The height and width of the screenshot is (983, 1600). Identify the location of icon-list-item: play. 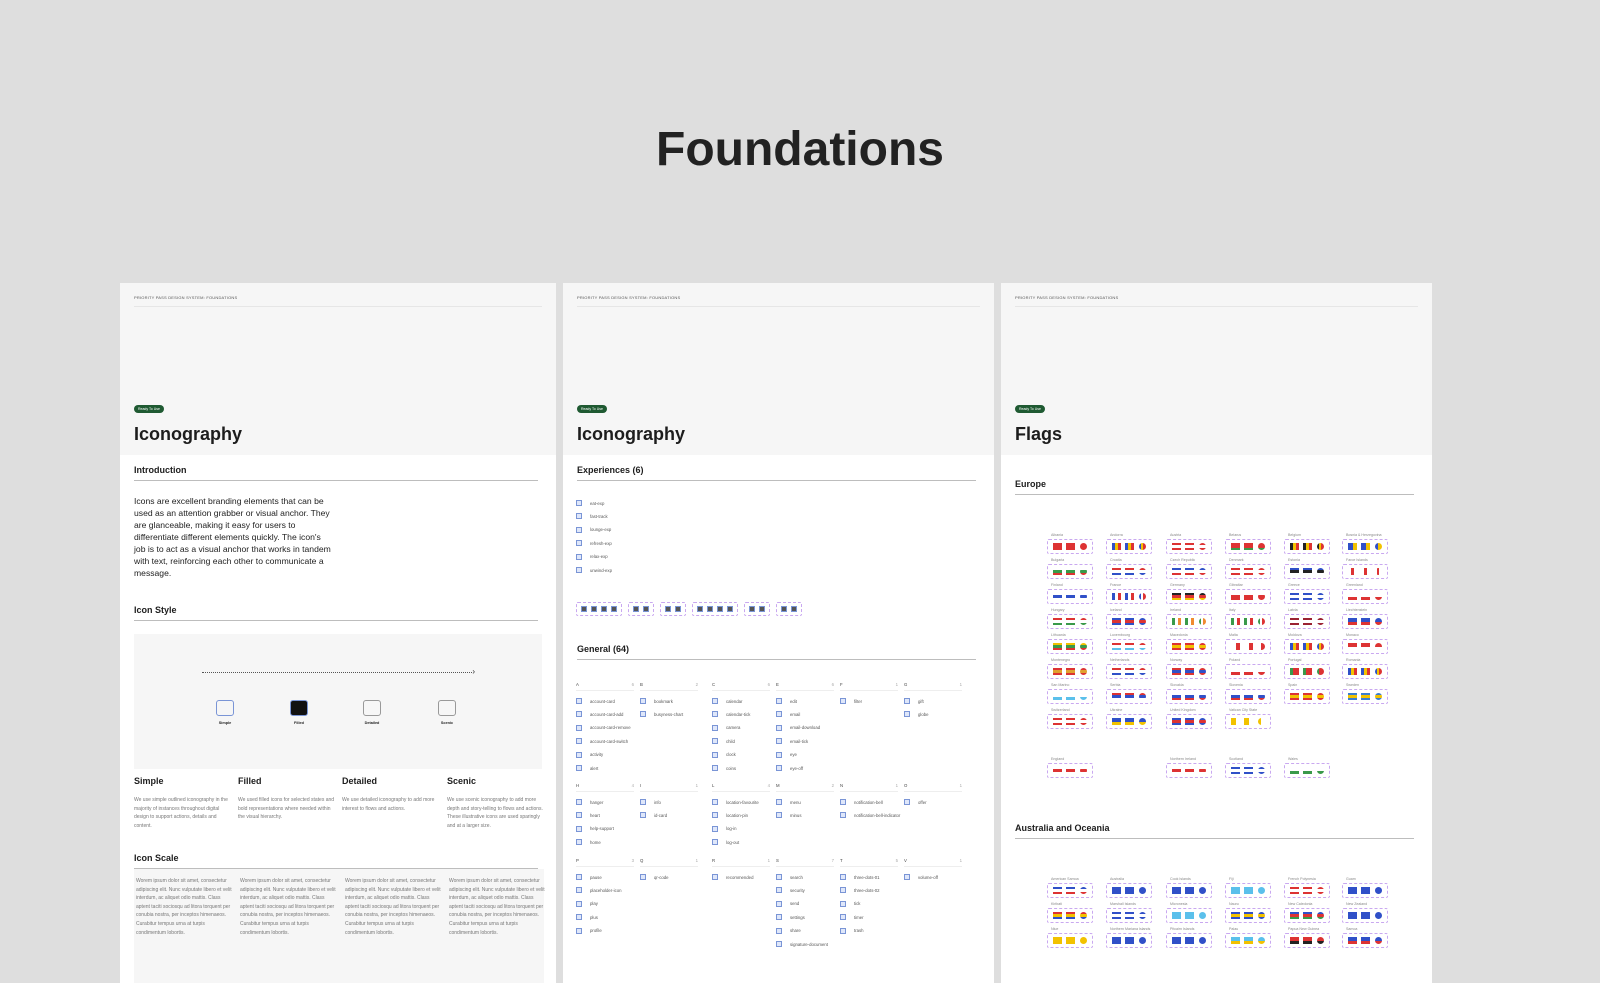
(587, 903).